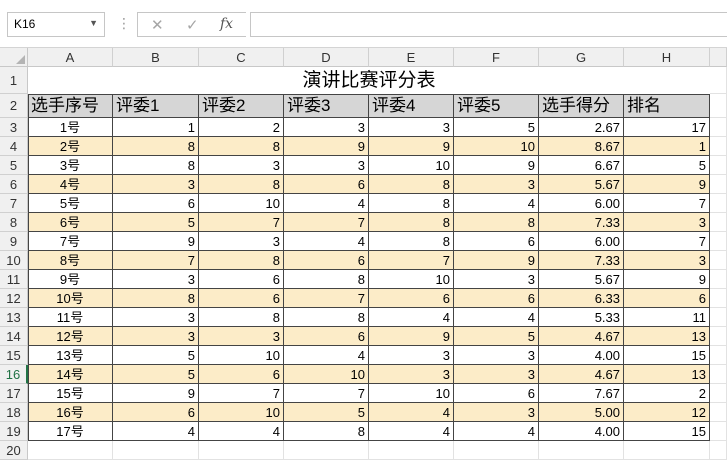 The image size is (727, 461). What do you see at coordinates (70, 165) in the screenshot?
I see `table-cell: 3号` at bounding box center [70, 165].